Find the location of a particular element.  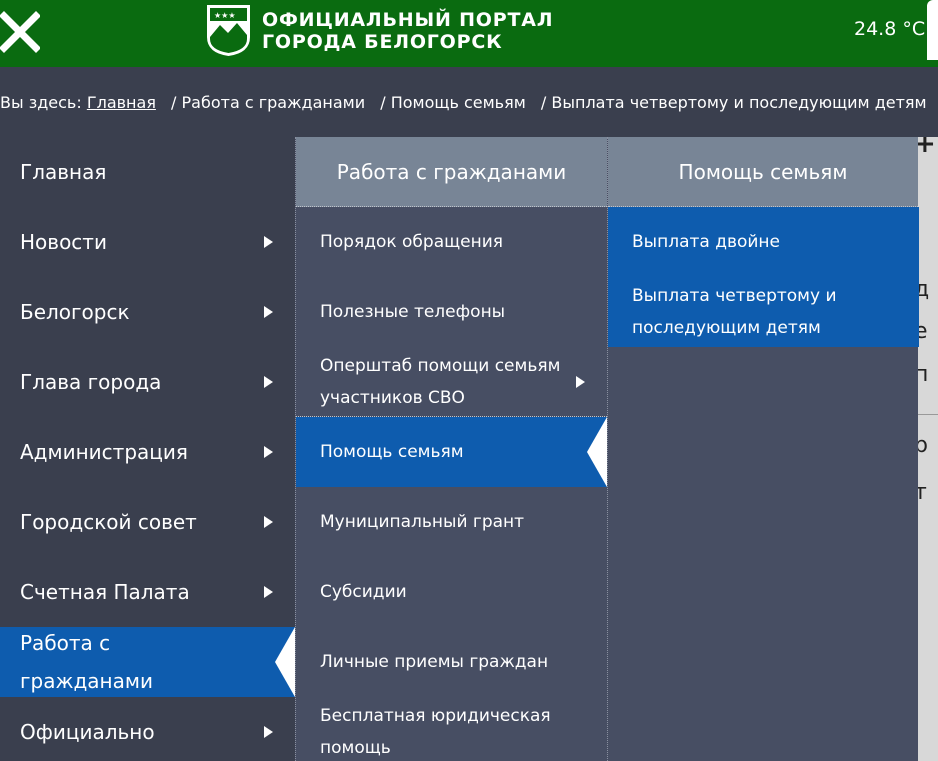

menu-item-citizens: Работа с гражданами is located at coordinates (147, 662).